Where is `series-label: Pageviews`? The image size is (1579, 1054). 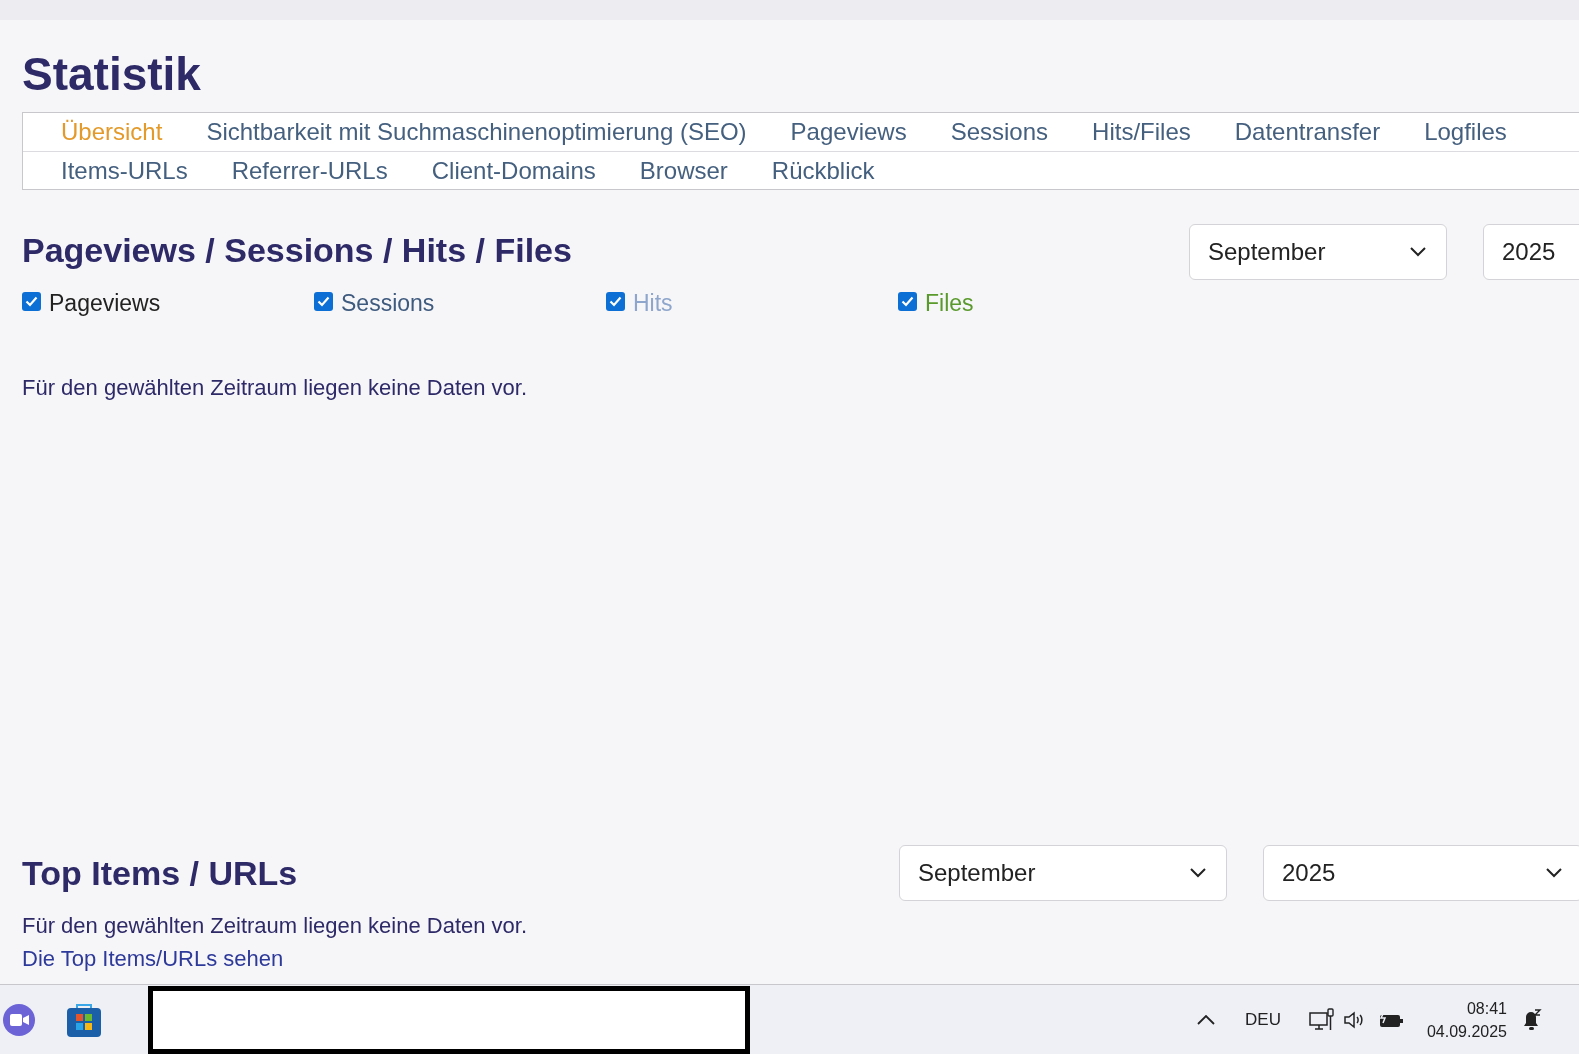 series-label: Pageviews is located at coordinates (105, 303).